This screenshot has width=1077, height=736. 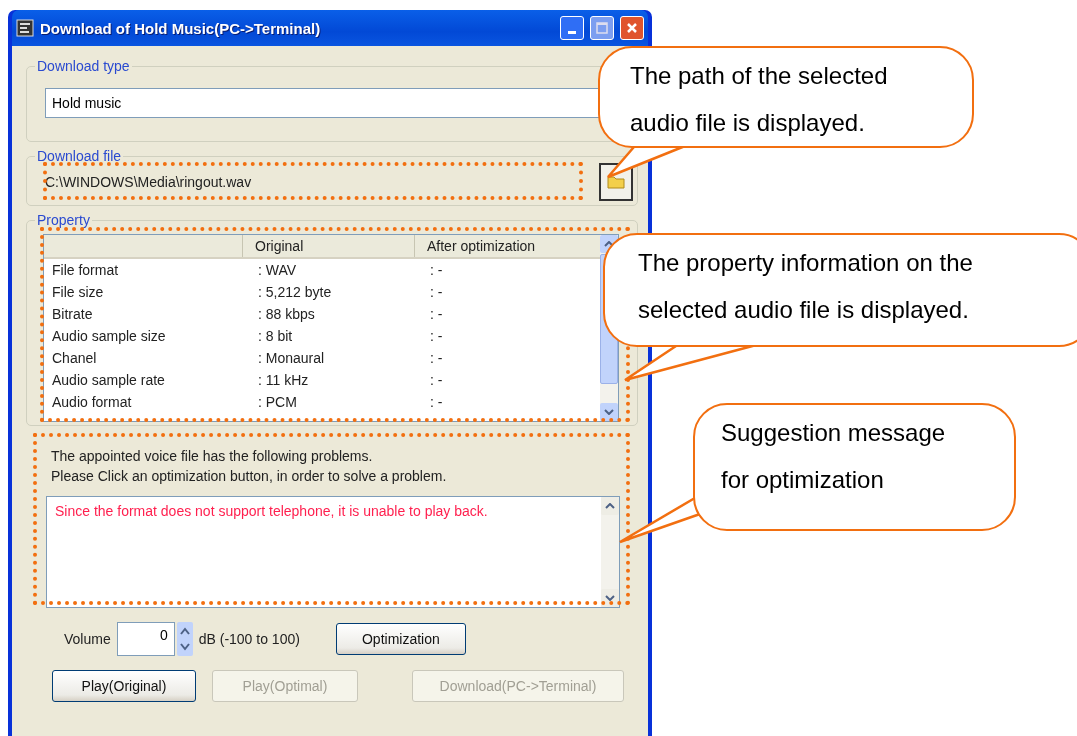 What do you see at coordinates (278, 402) in the screenshot?
I see `table-cell-text: : PCM` at bounding box center [278, 402].